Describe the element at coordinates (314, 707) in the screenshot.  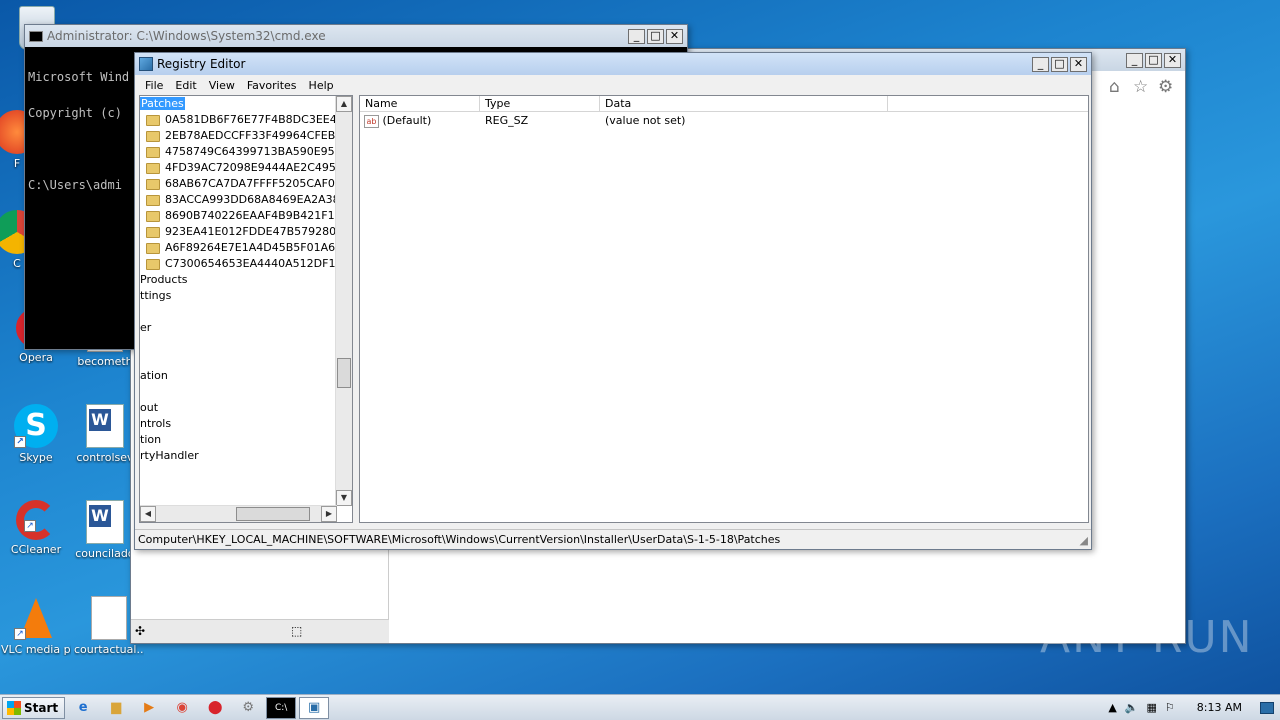
I see `taskbar-regedit-icon: ▣` at that location.